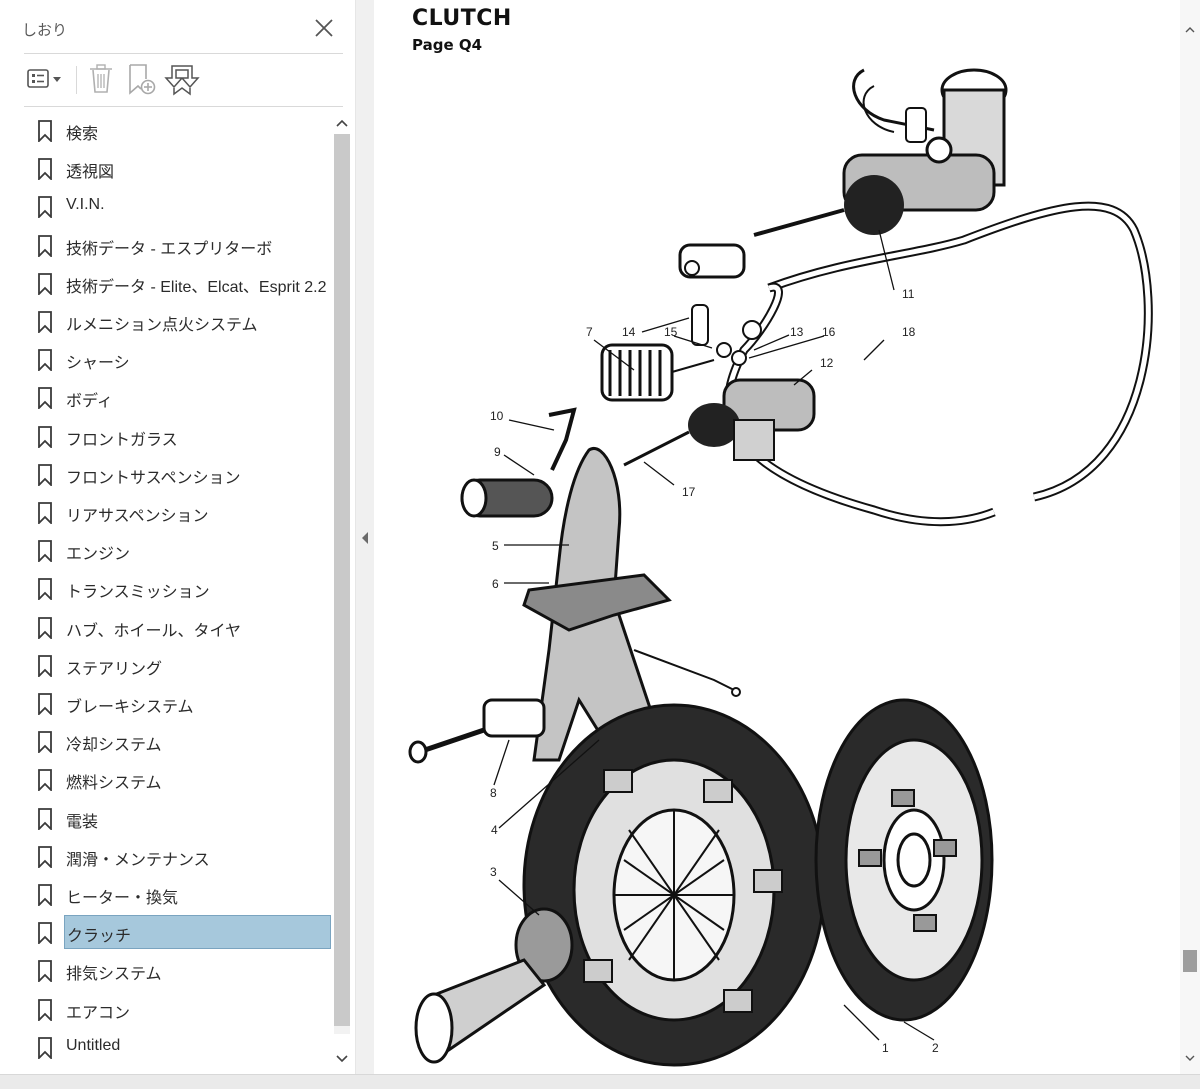  I want to click on bookmark-item: フロントガラス, so click(166, 436).